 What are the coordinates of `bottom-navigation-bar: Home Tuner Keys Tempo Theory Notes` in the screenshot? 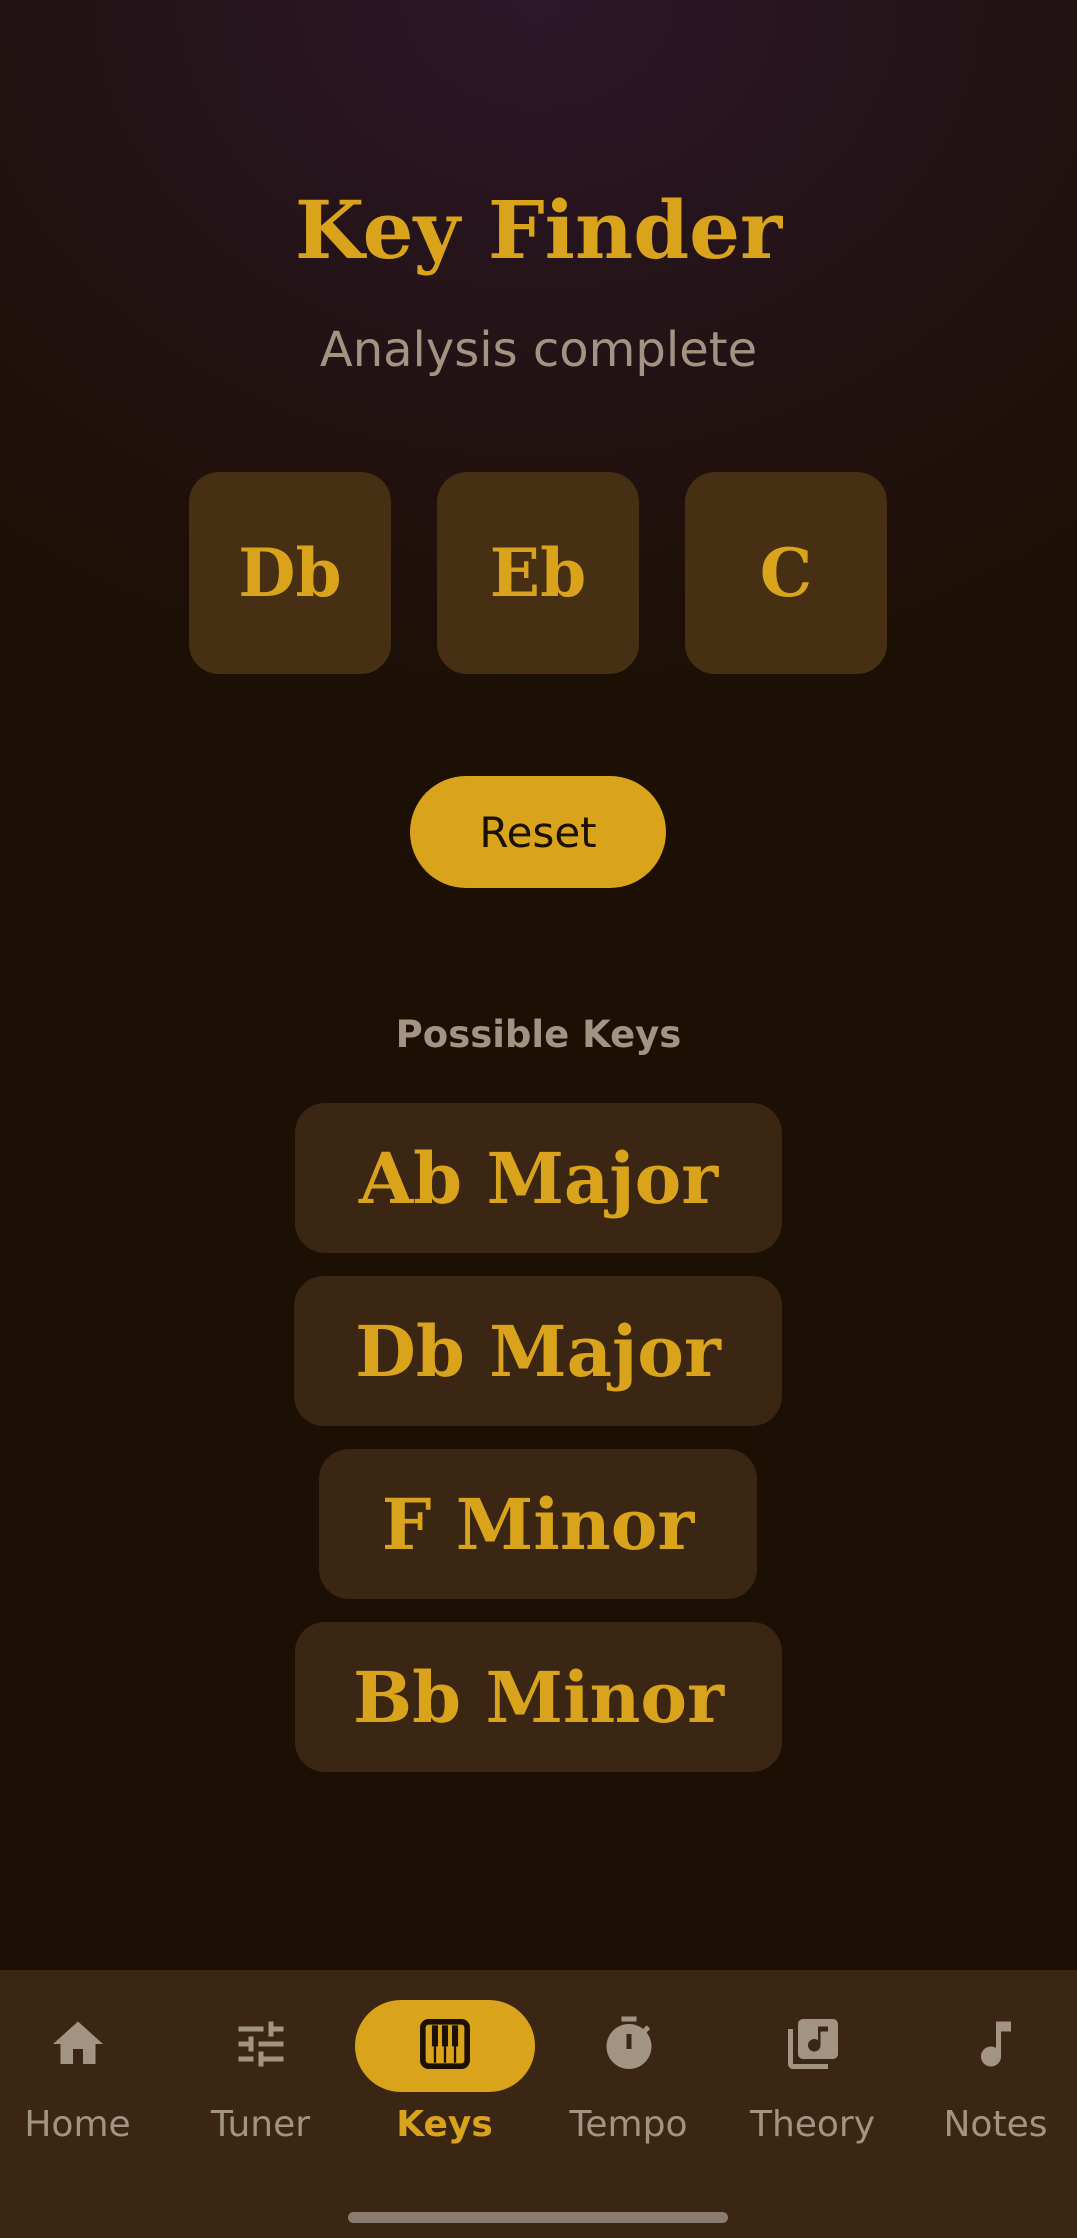 It's located at (538, 2104).